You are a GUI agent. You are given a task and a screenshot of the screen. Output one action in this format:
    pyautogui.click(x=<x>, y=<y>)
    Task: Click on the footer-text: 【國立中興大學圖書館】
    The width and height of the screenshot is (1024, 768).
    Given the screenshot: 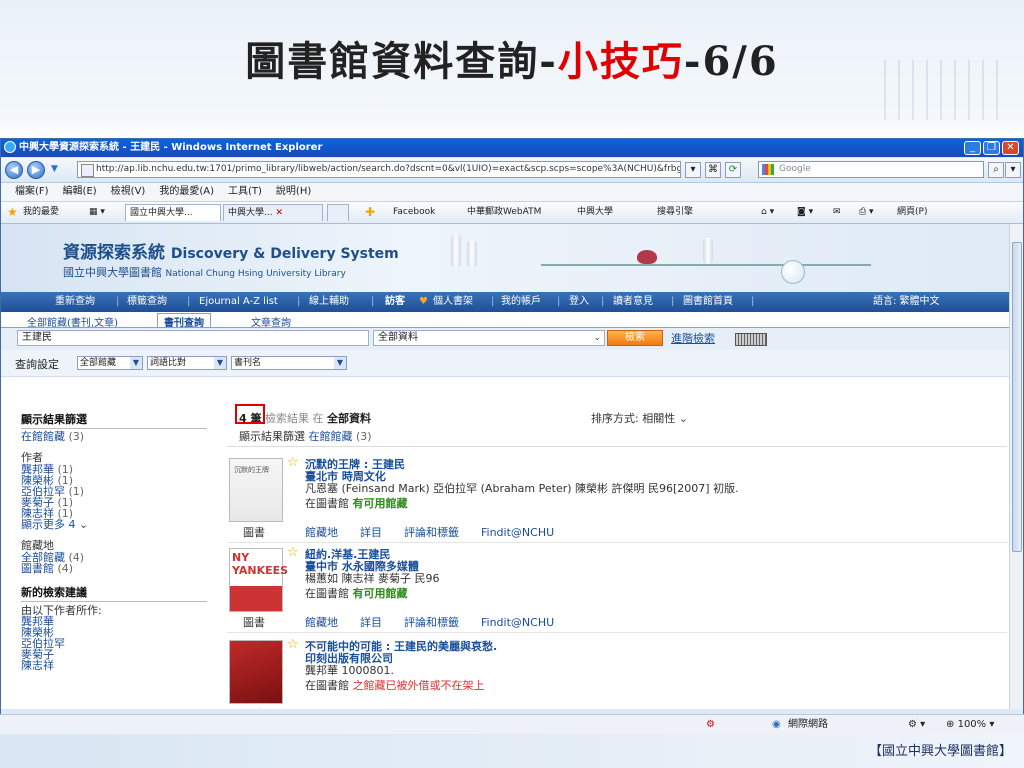 What is the action you would take?
    pyautogui.click(x=940, y=751)
    